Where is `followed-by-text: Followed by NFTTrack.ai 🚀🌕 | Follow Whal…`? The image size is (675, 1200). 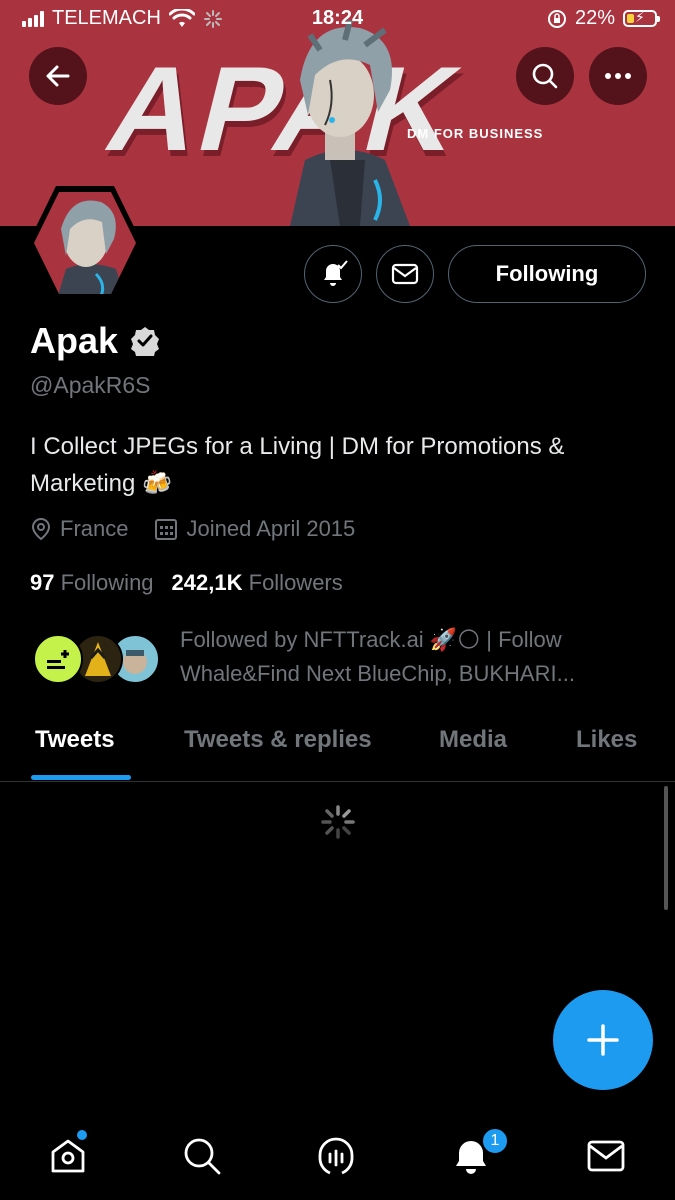
followed-by-text: Followed by NFTTrack.ai 🚀🌕 | Follow Whal… is located at coordinates (410, 657).